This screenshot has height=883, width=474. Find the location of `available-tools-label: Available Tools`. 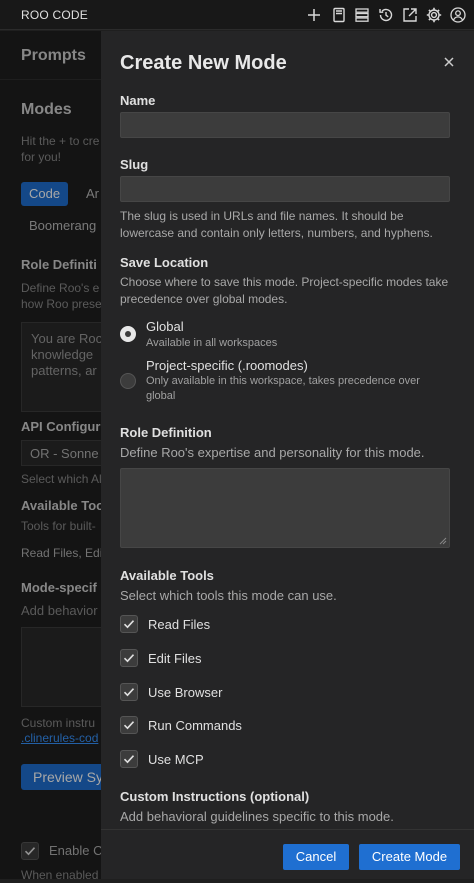

available-tools-label: Available Tools is located at coordinates (167, 575).